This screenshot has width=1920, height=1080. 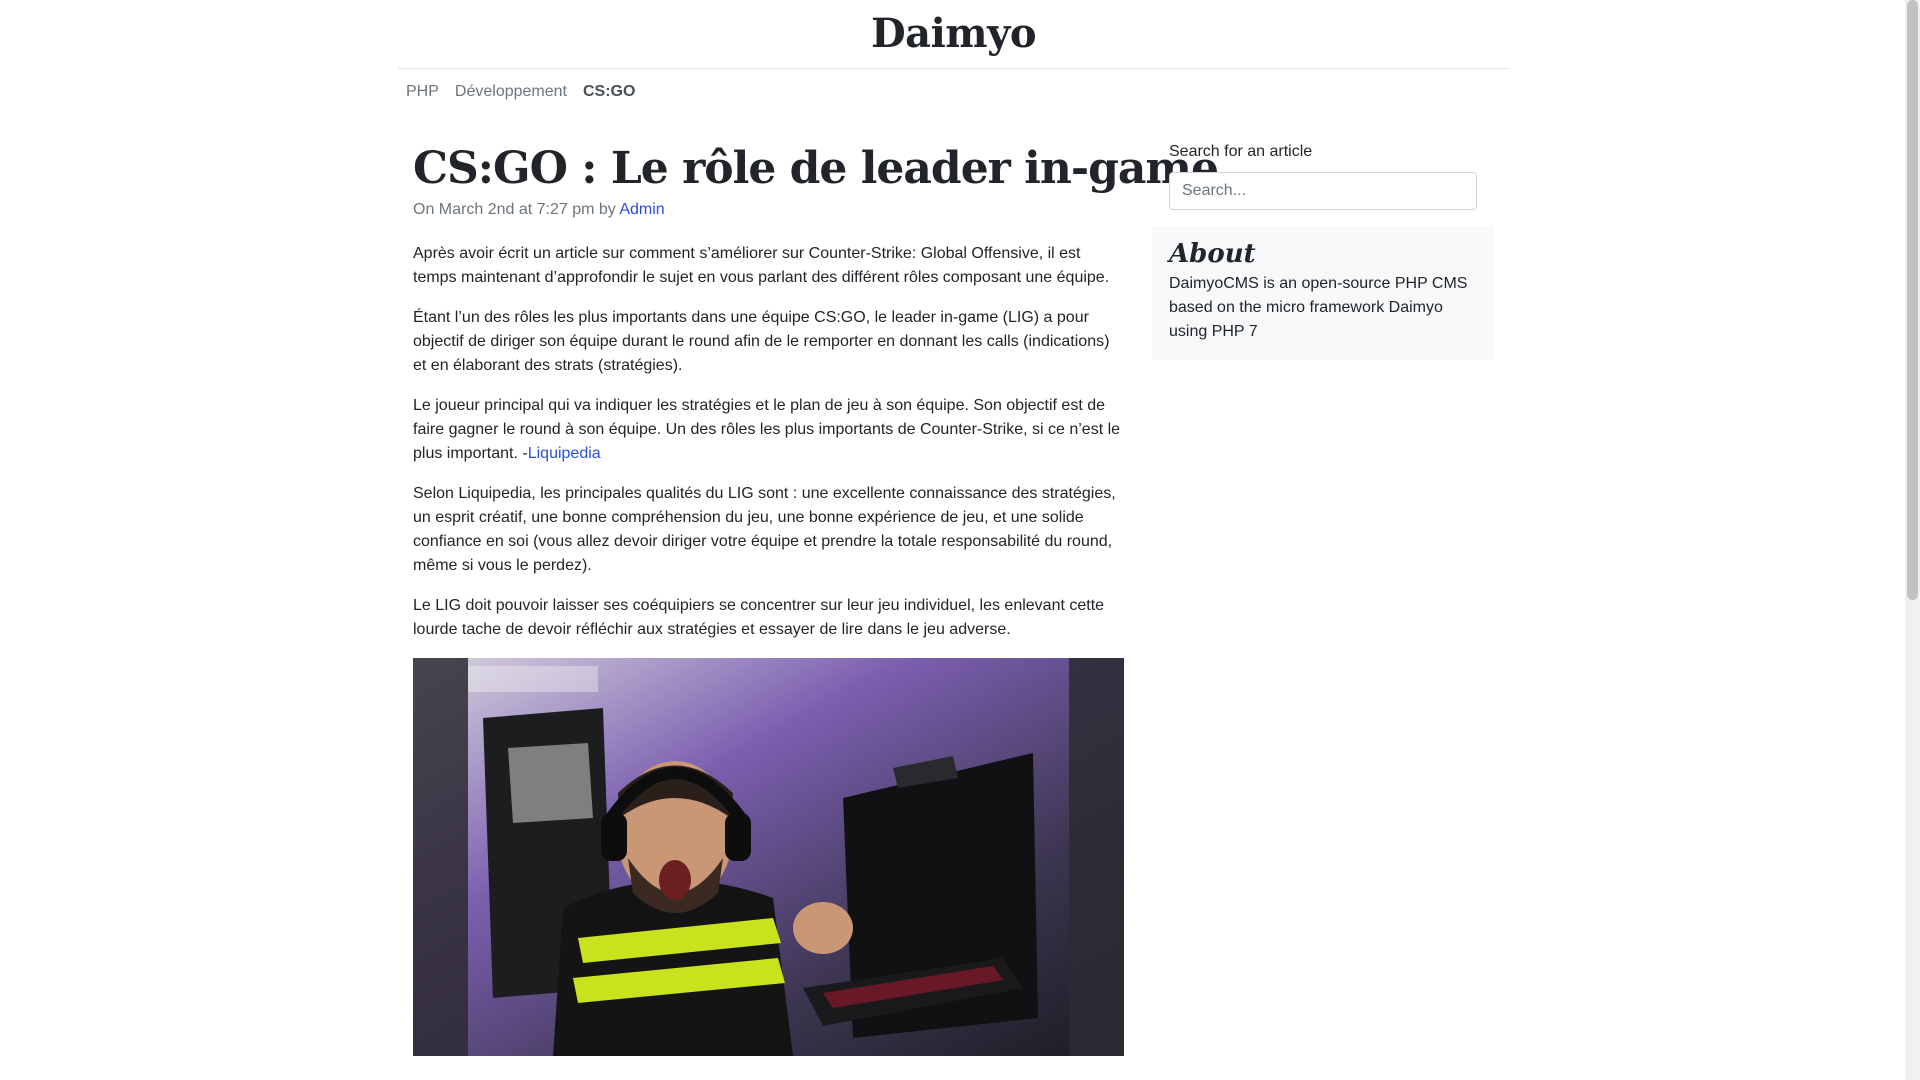 What do you see at coordinates (768, 210) in the screenshot?
I see `post-meta: On March 2nd at 7:27 pm by Admin` at bounding box center [768, 210].